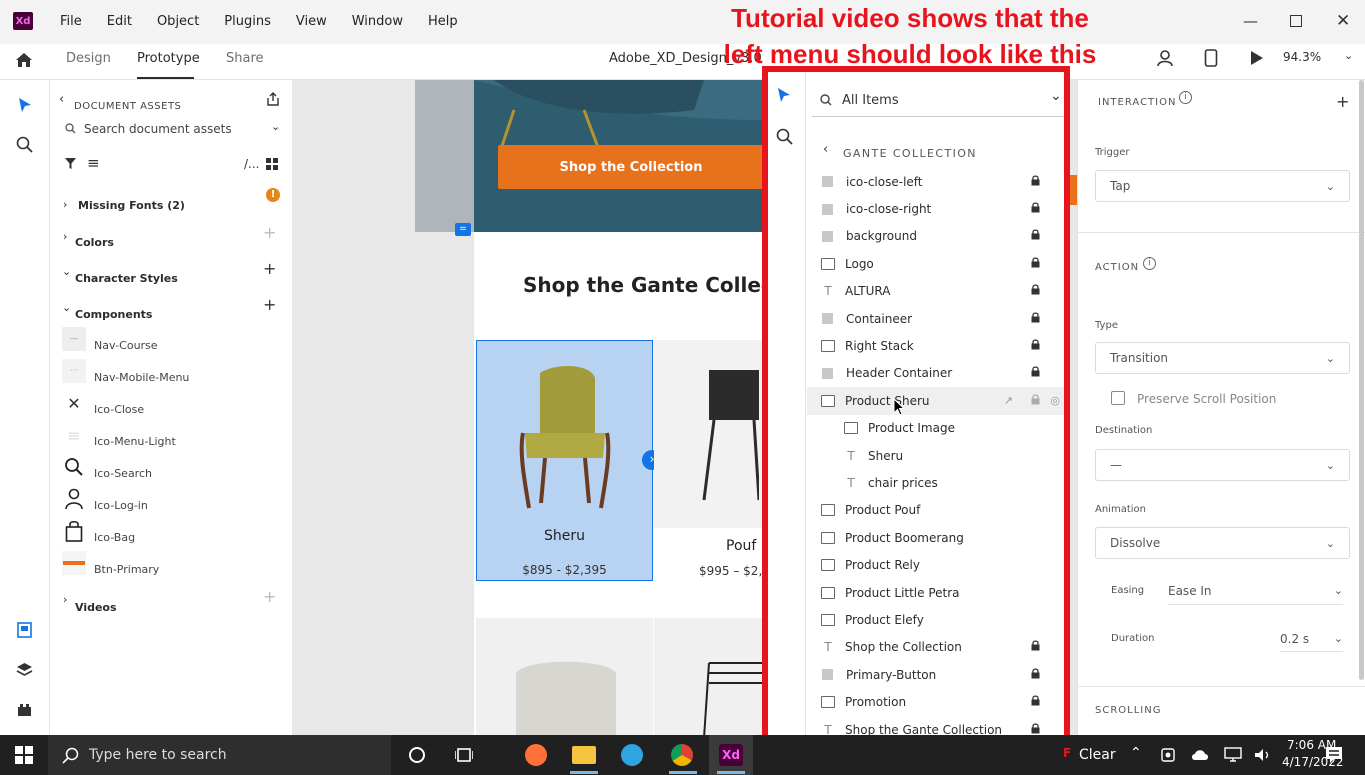 The height and width of the screenshot is (775, 1365). I want to click on file-explorer-icon, so click(584, 755).